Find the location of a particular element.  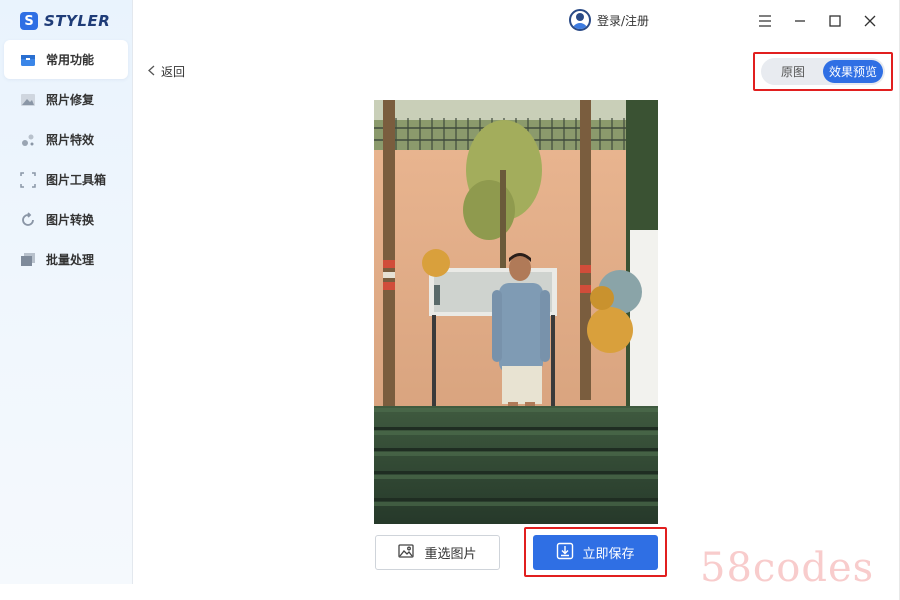

sidebar-item-label: 照片特效 is located at coordinates (70, 140).